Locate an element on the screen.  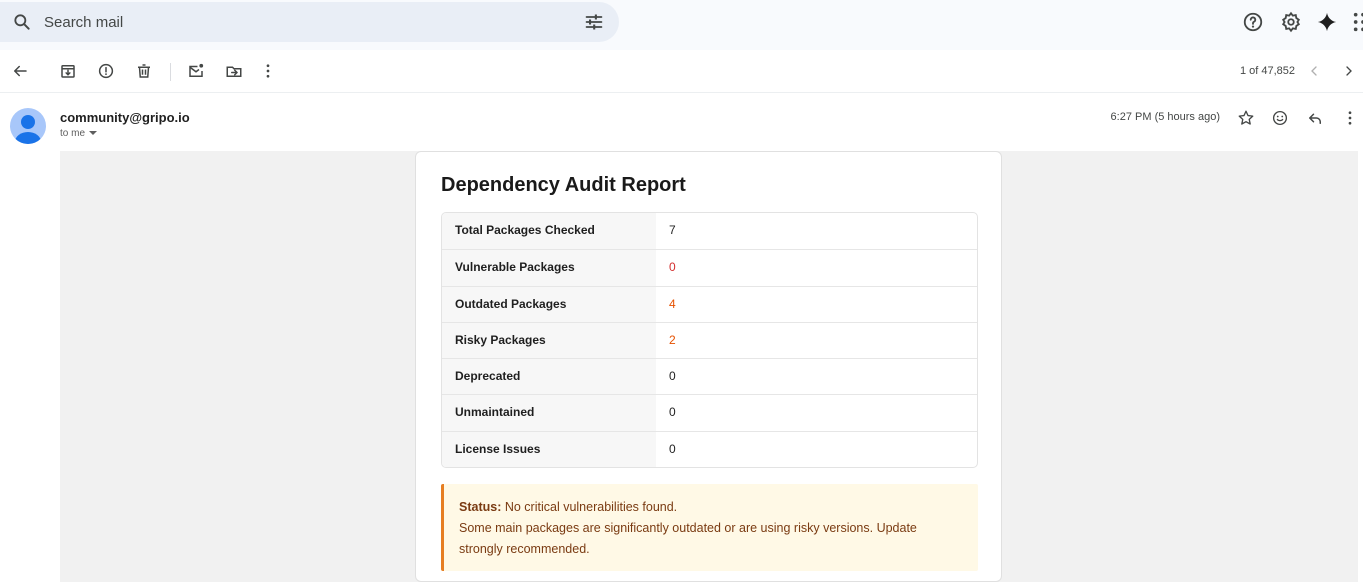
table-row: Risky Packages 2 is located at coordinates (709, 340).